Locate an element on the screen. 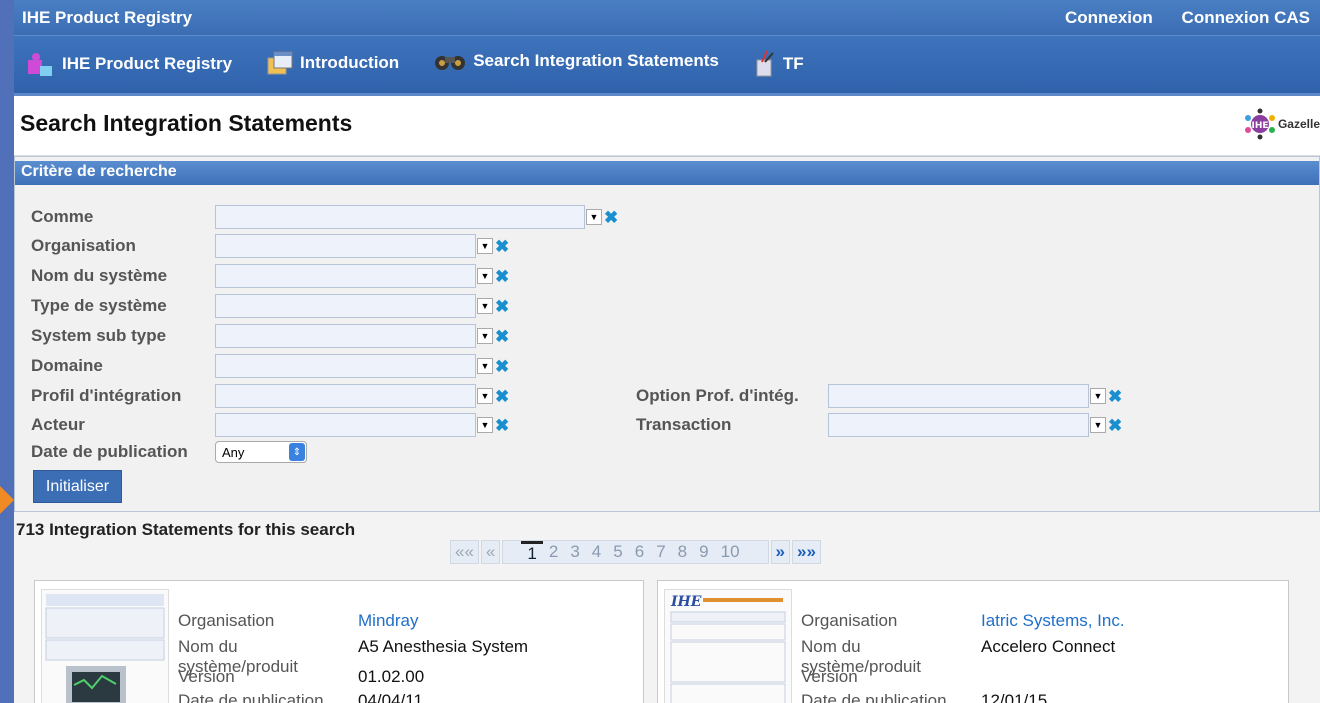 This screenshot has height=703, width=1320. org-label: Organisation is located at coordinates (226, 620).